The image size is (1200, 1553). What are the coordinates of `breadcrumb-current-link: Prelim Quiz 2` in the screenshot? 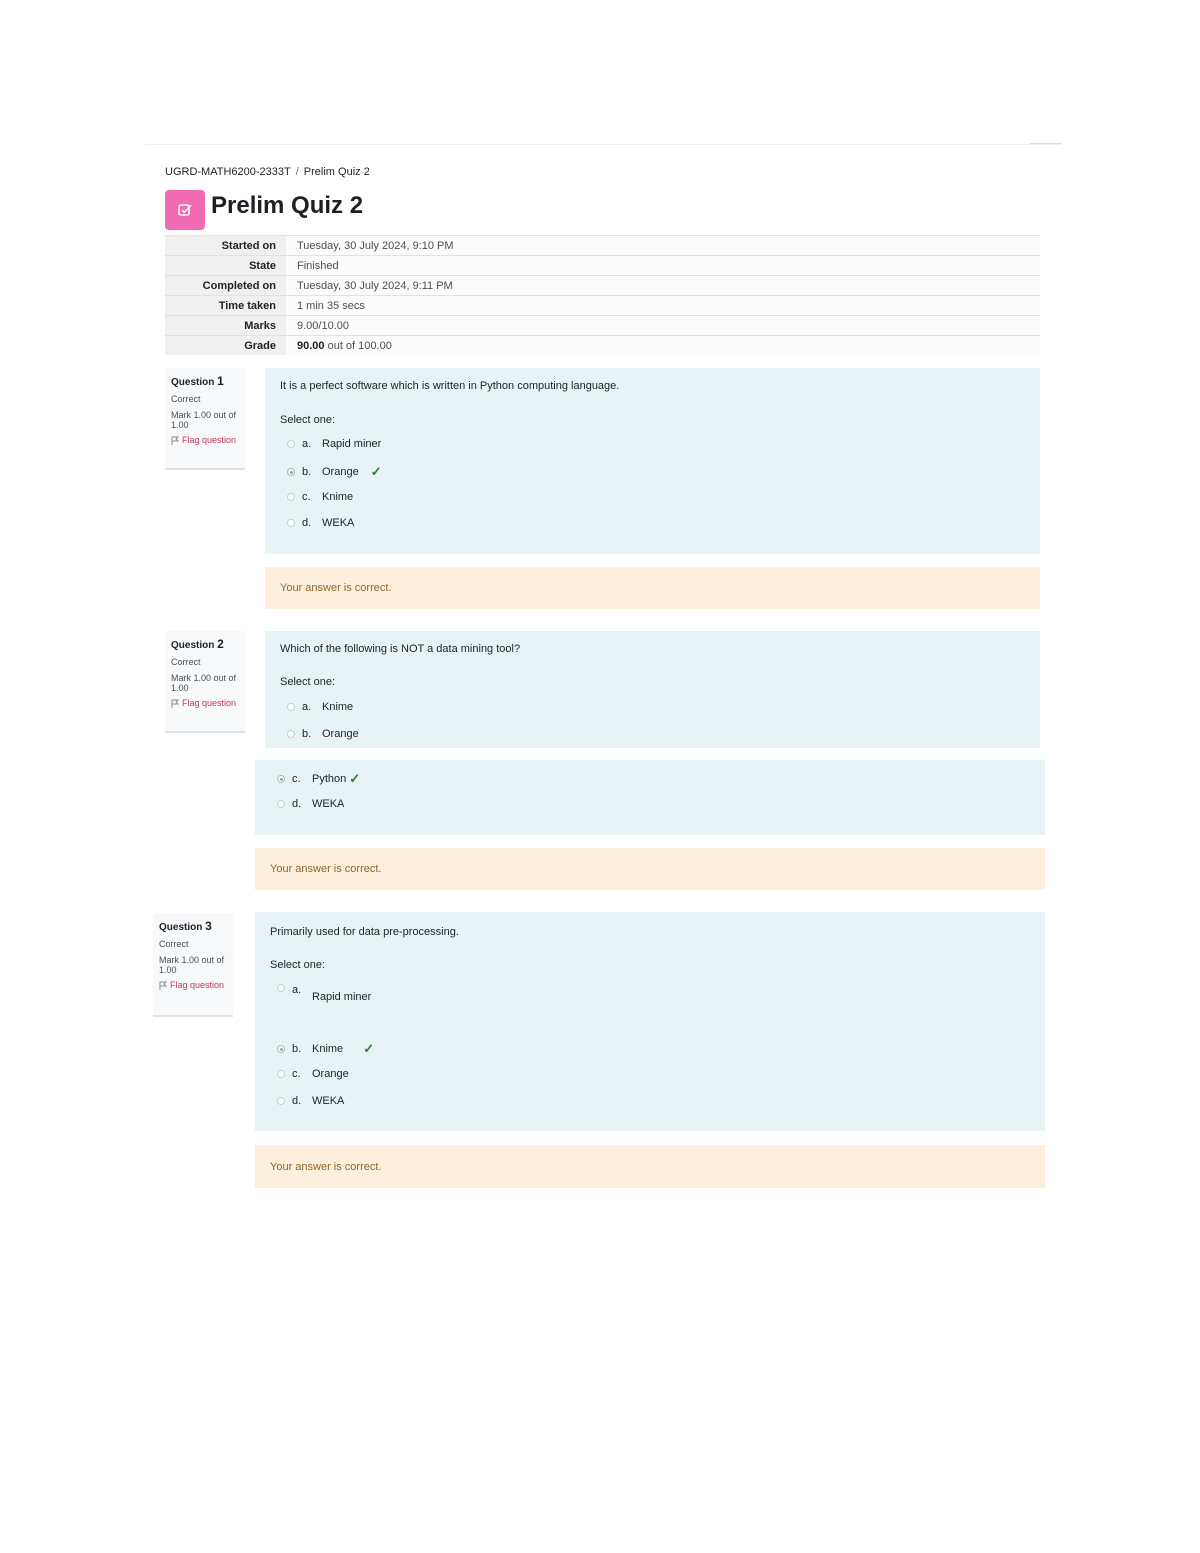 It's located at (337, 172).